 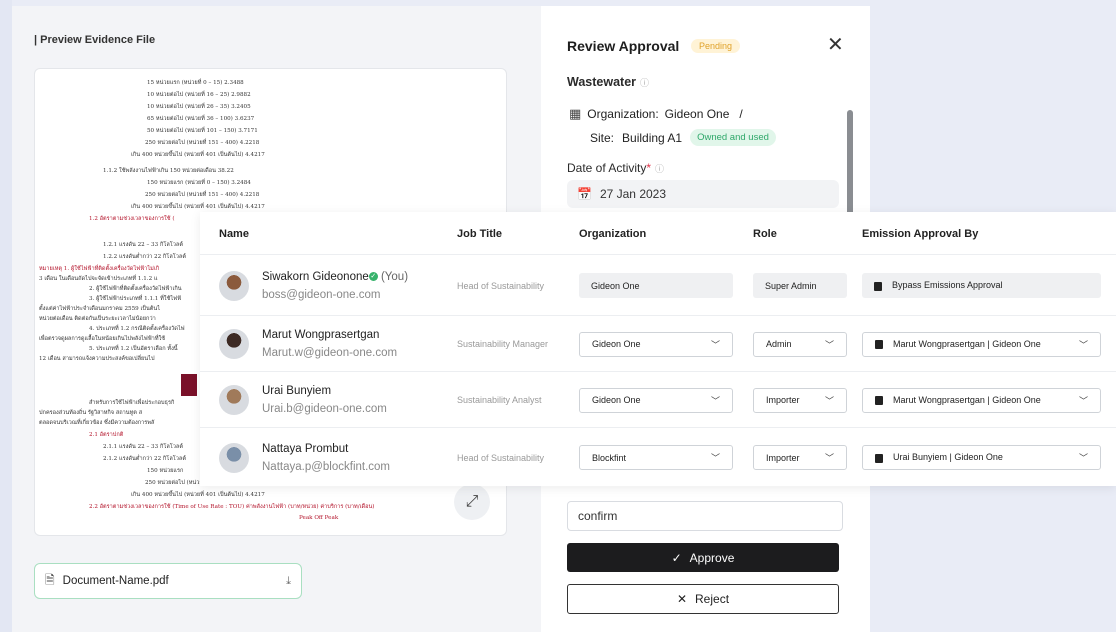 What do you see at coordinates (91, 413) in the screenshot?
I see `document-text-line: ปกครองส่วนท้องถิ่น รัฐวิสาหกิจ สถานทูต ส` at bounding box center [91, 413].